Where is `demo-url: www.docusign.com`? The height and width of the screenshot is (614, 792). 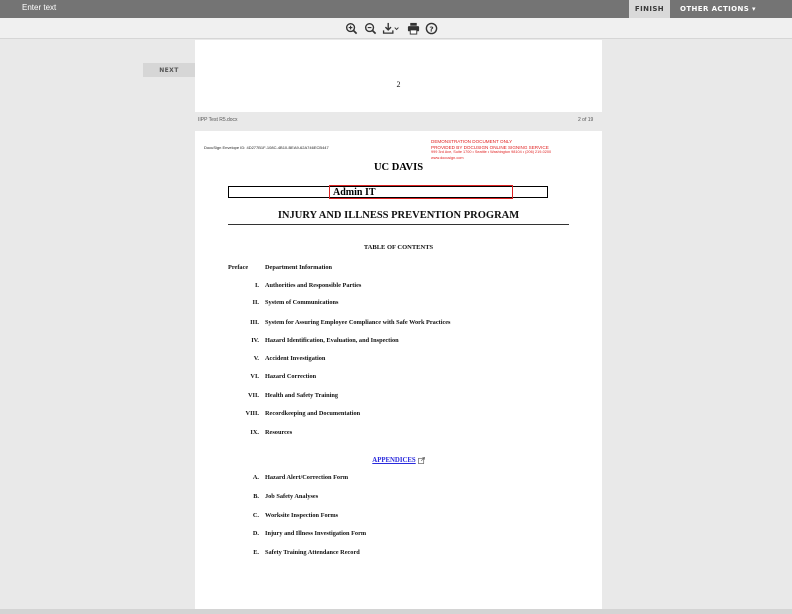 demo-url: www.docusign.com is located at coordinates (447, 157).